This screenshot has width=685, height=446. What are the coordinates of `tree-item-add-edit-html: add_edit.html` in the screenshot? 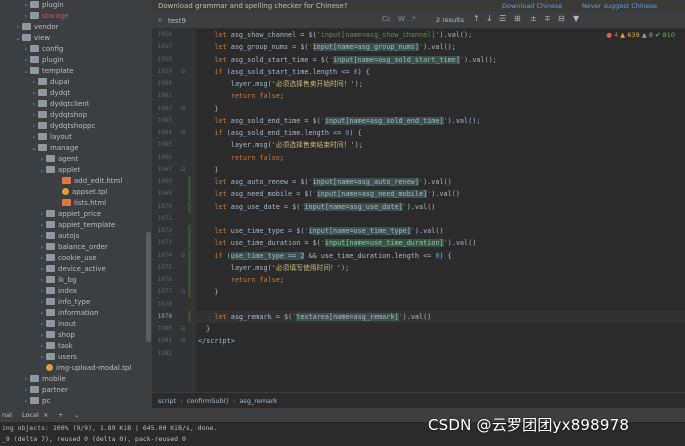 It's located at (61, 181).